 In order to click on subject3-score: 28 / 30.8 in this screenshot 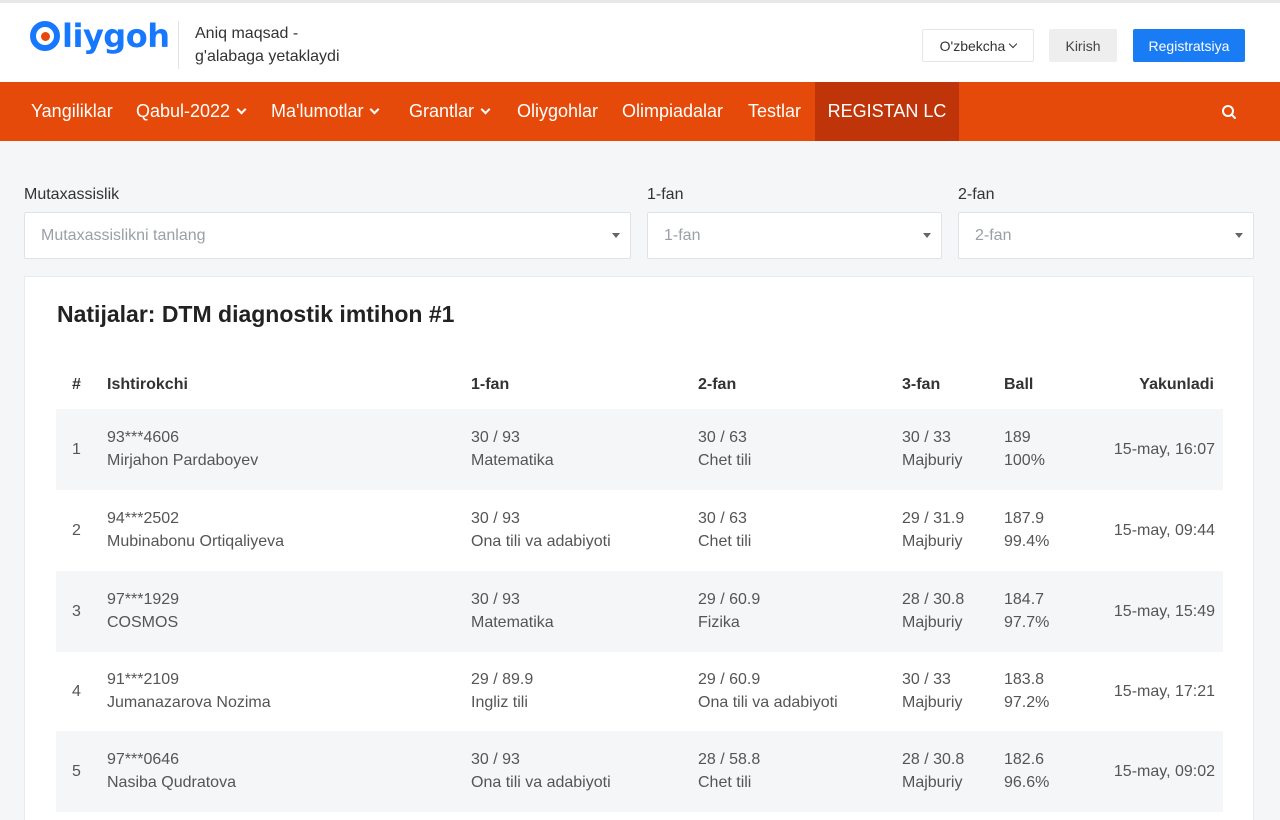, I will do `click(933, 759)`.